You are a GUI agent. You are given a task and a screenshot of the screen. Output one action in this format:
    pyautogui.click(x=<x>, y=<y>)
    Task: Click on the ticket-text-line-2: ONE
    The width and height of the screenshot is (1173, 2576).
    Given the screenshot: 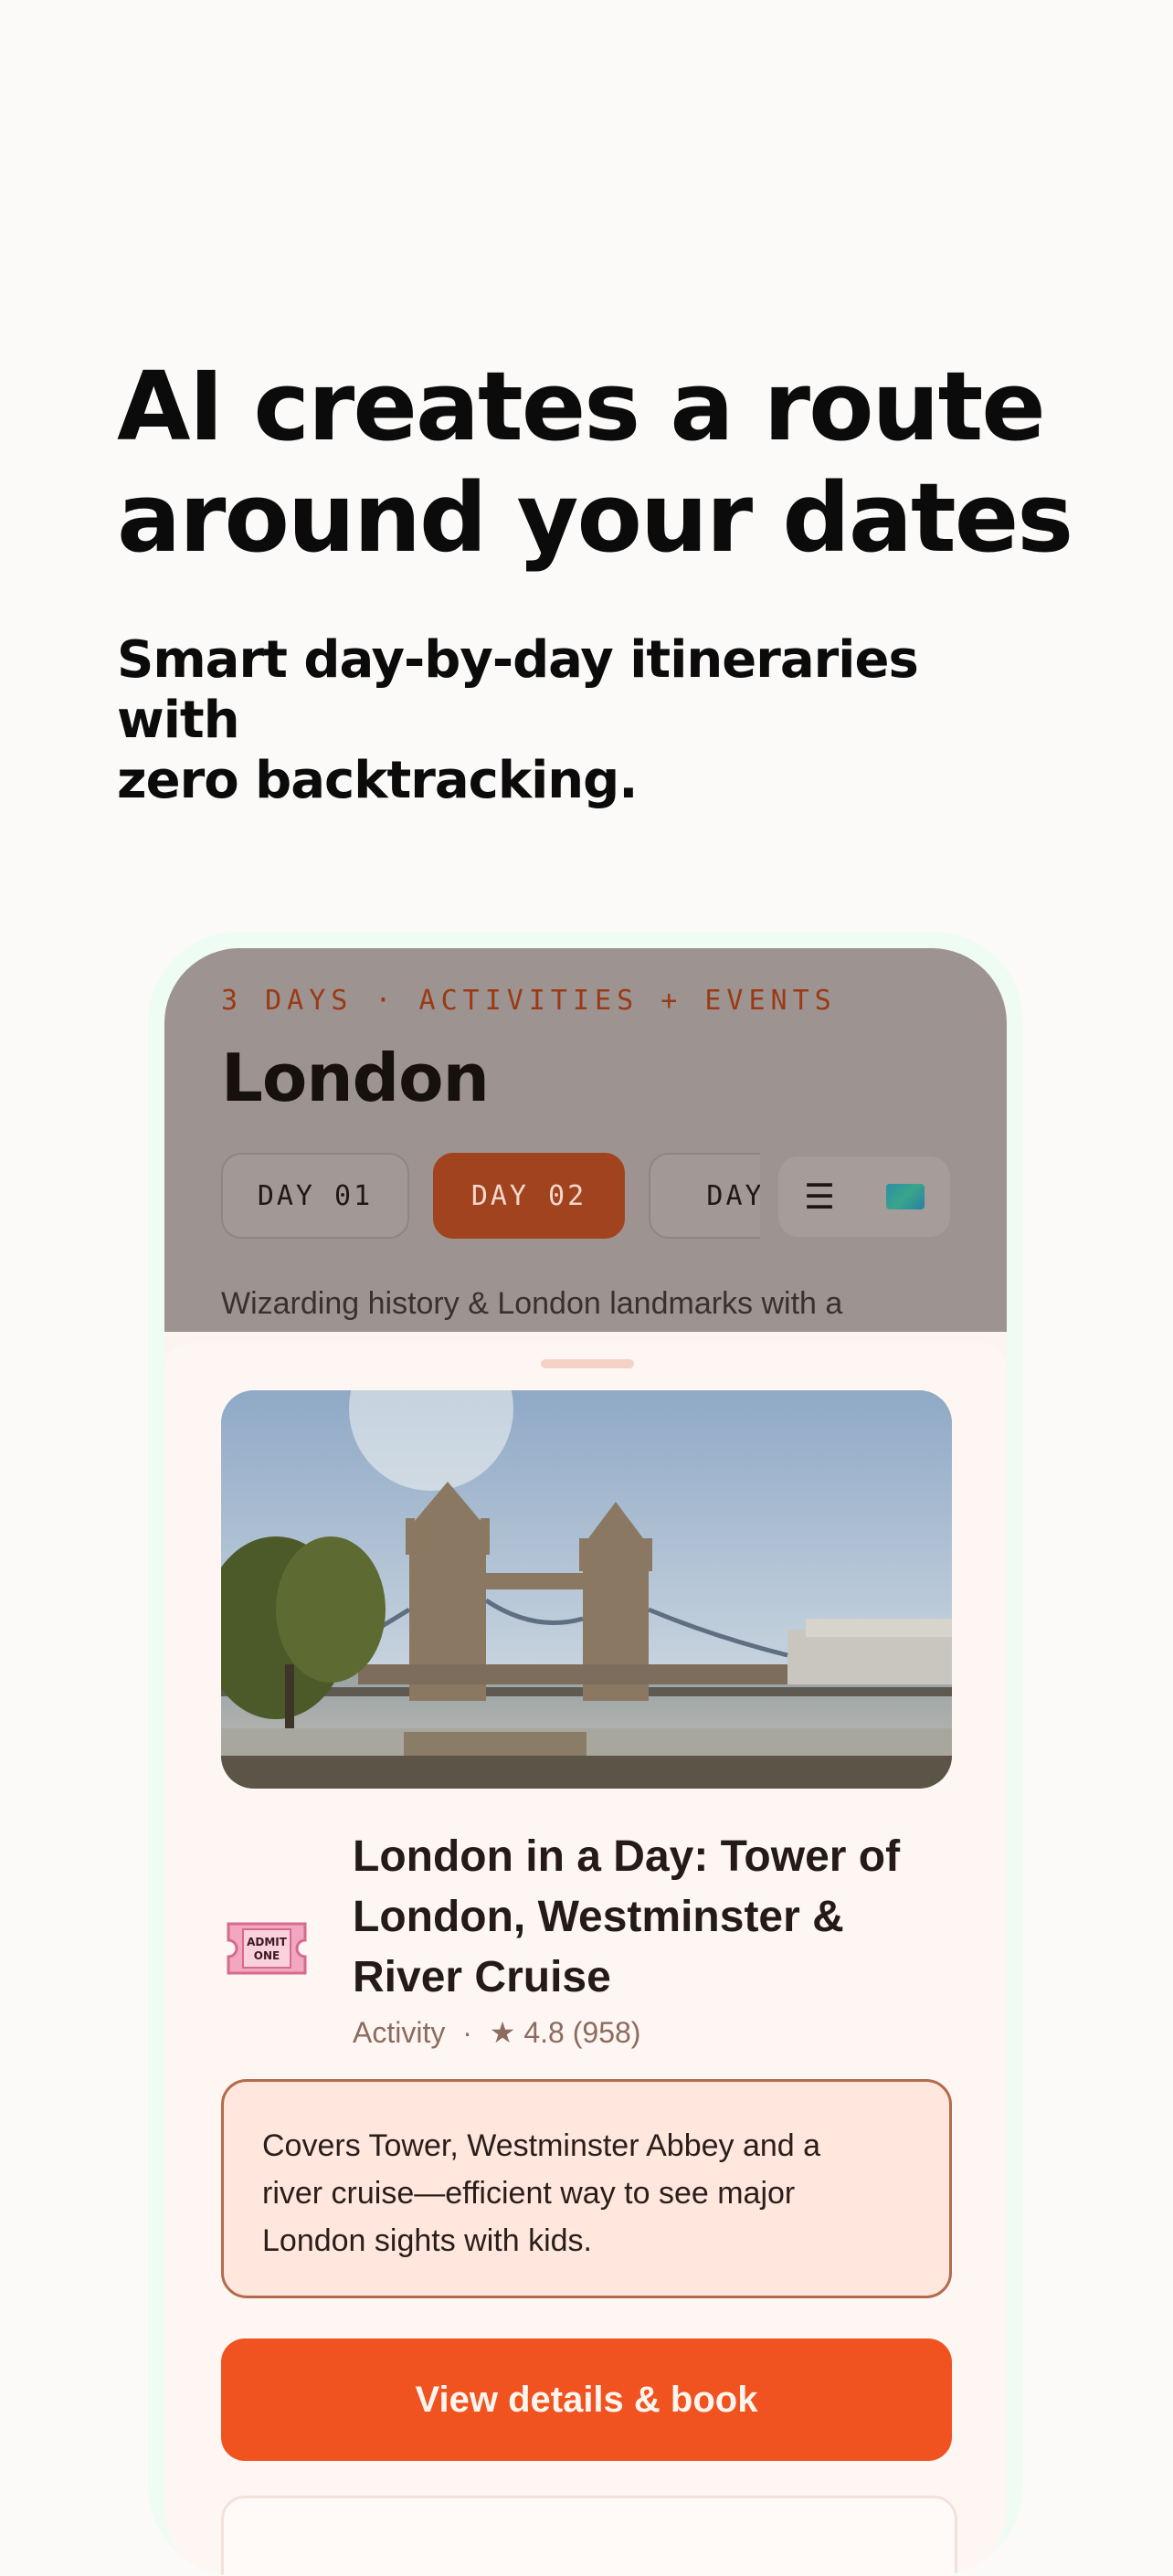 What is the action you would take?
    pyautogui.click(x=267, y=1955)
    